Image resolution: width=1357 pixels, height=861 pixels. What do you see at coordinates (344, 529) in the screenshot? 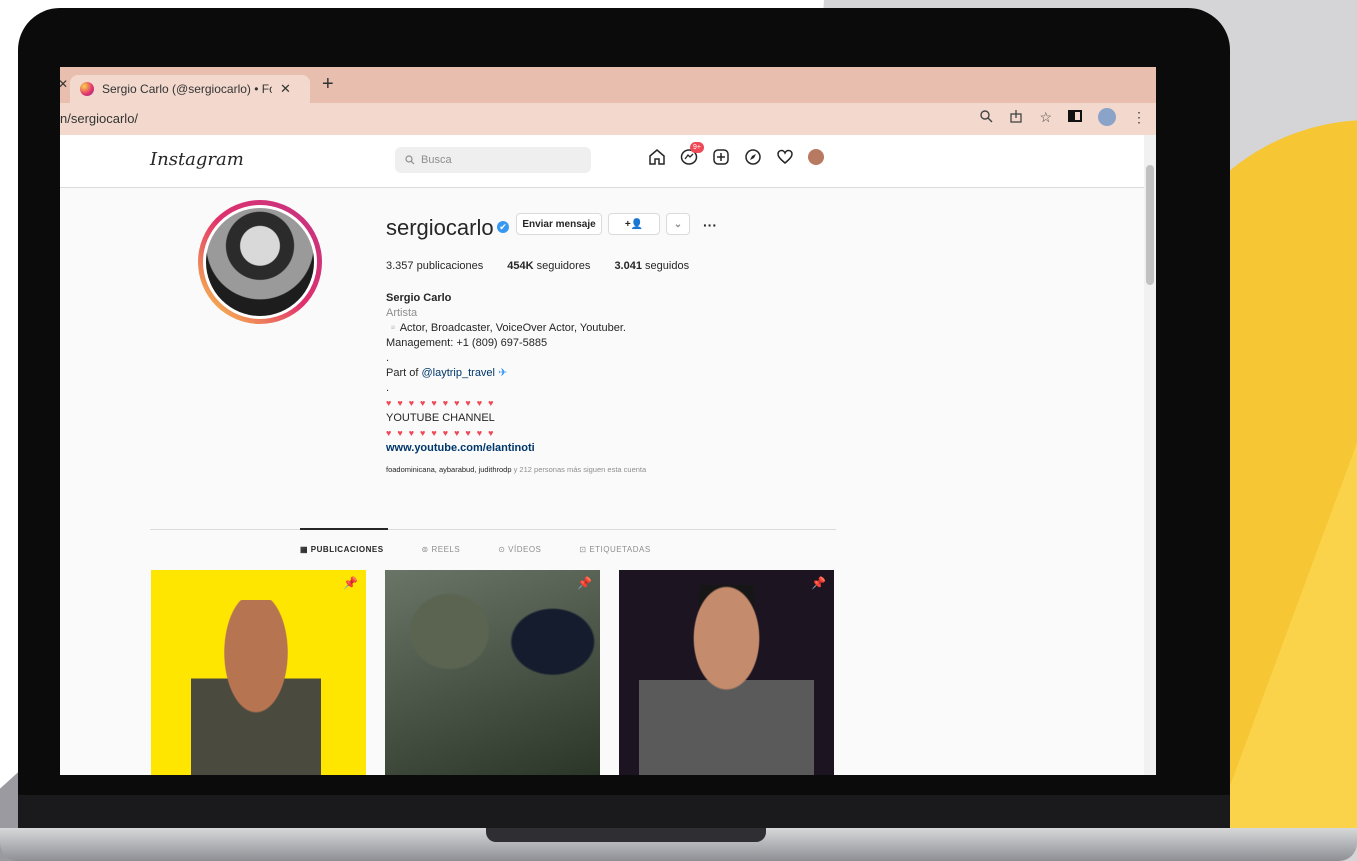
I see `active-tab-indicator` at bounding box center [344, 529].